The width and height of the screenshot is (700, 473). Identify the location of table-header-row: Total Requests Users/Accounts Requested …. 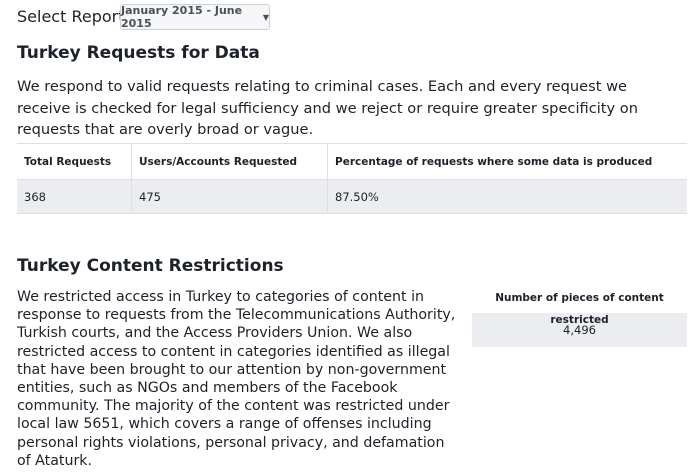
(352, 161).